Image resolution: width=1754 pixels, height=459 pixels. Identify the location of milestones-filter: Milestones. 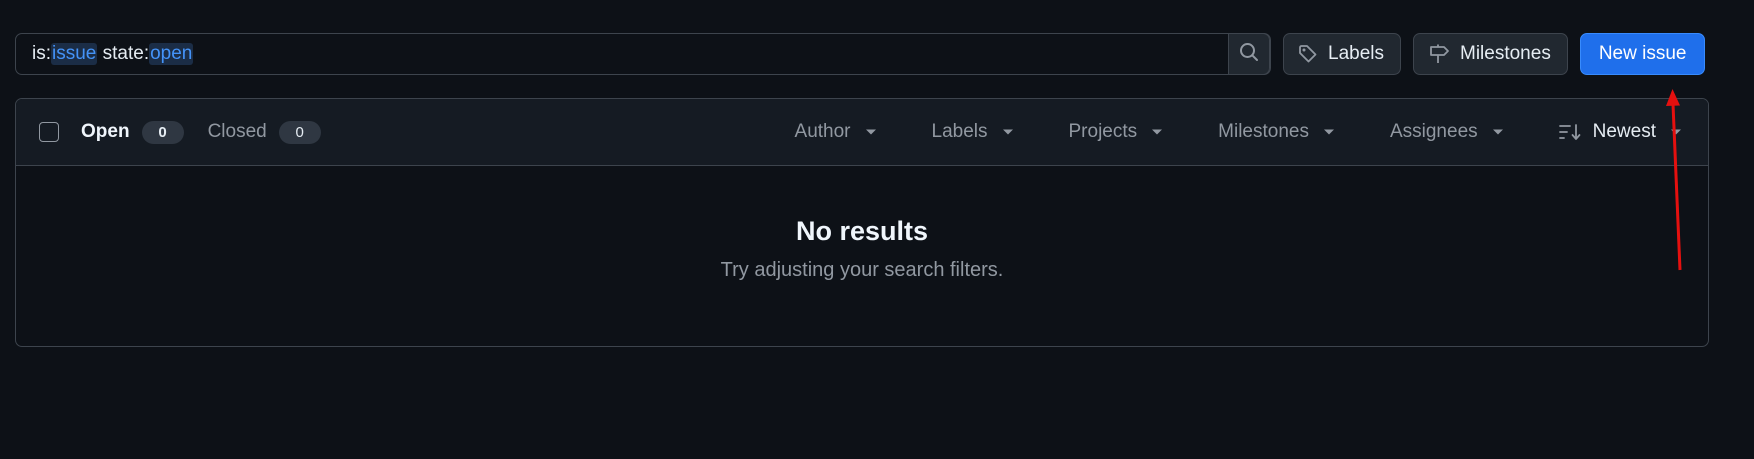
(1276, 132).